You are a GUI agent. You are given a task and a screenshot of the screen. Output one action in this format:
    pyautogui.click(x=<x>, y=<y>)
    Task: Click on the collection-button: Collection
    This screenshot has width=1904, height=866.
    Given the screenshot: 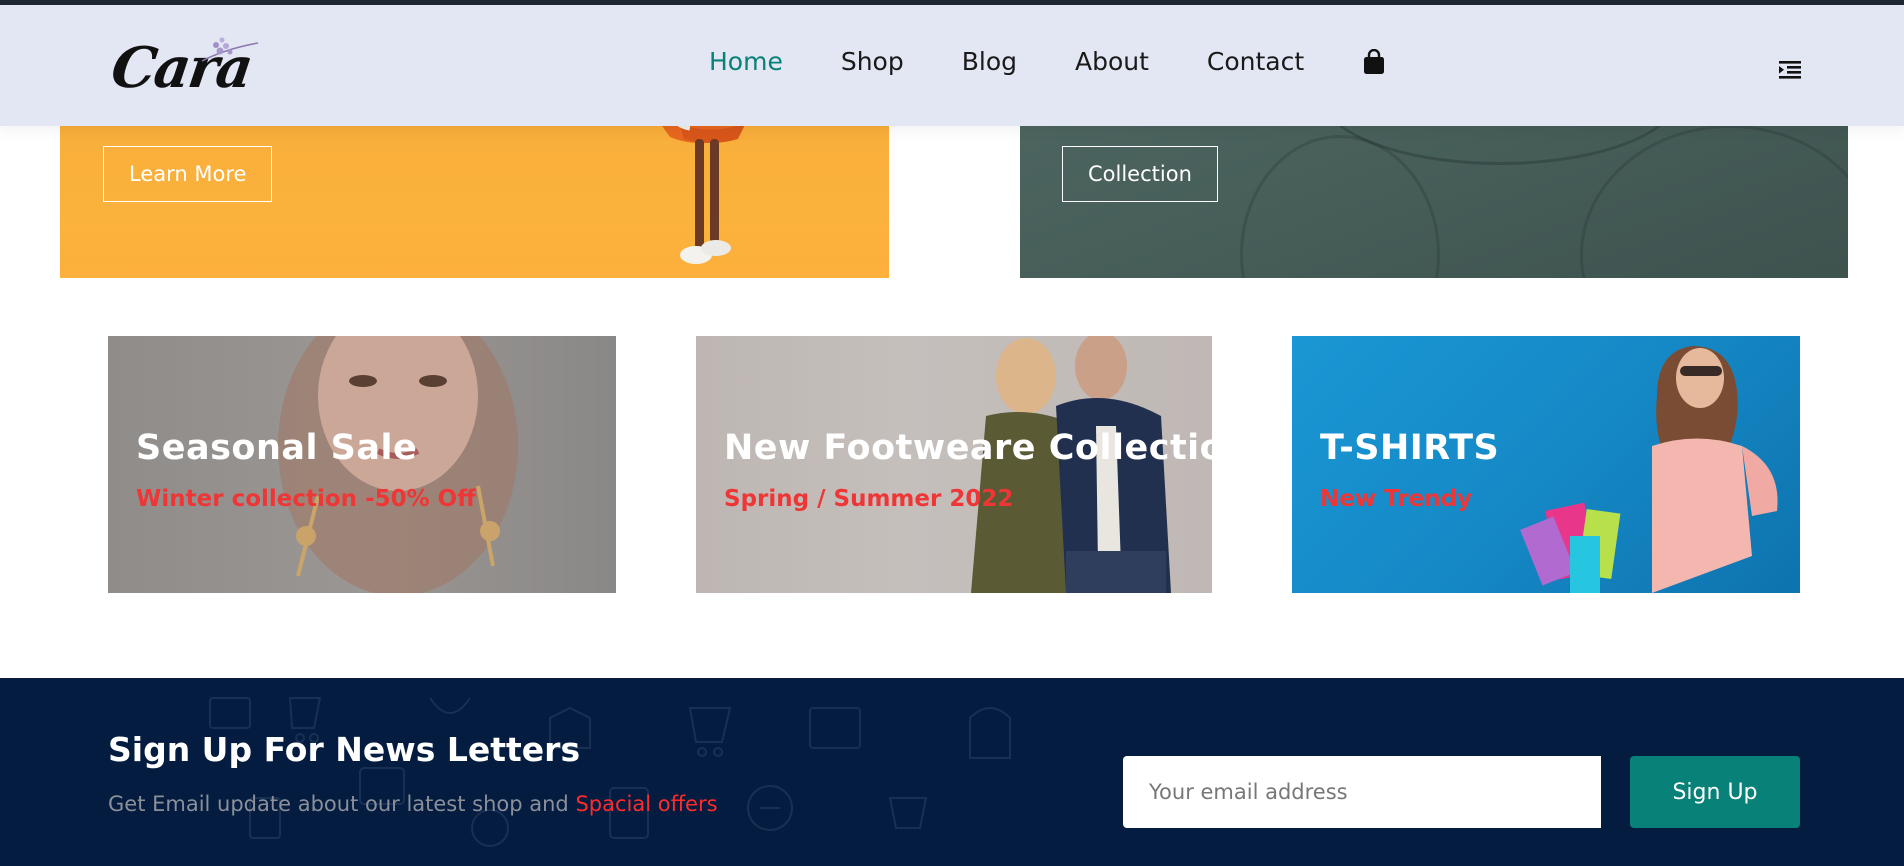 What is the action you would take?
    pyautogui.click(x=1140, y=174)
    